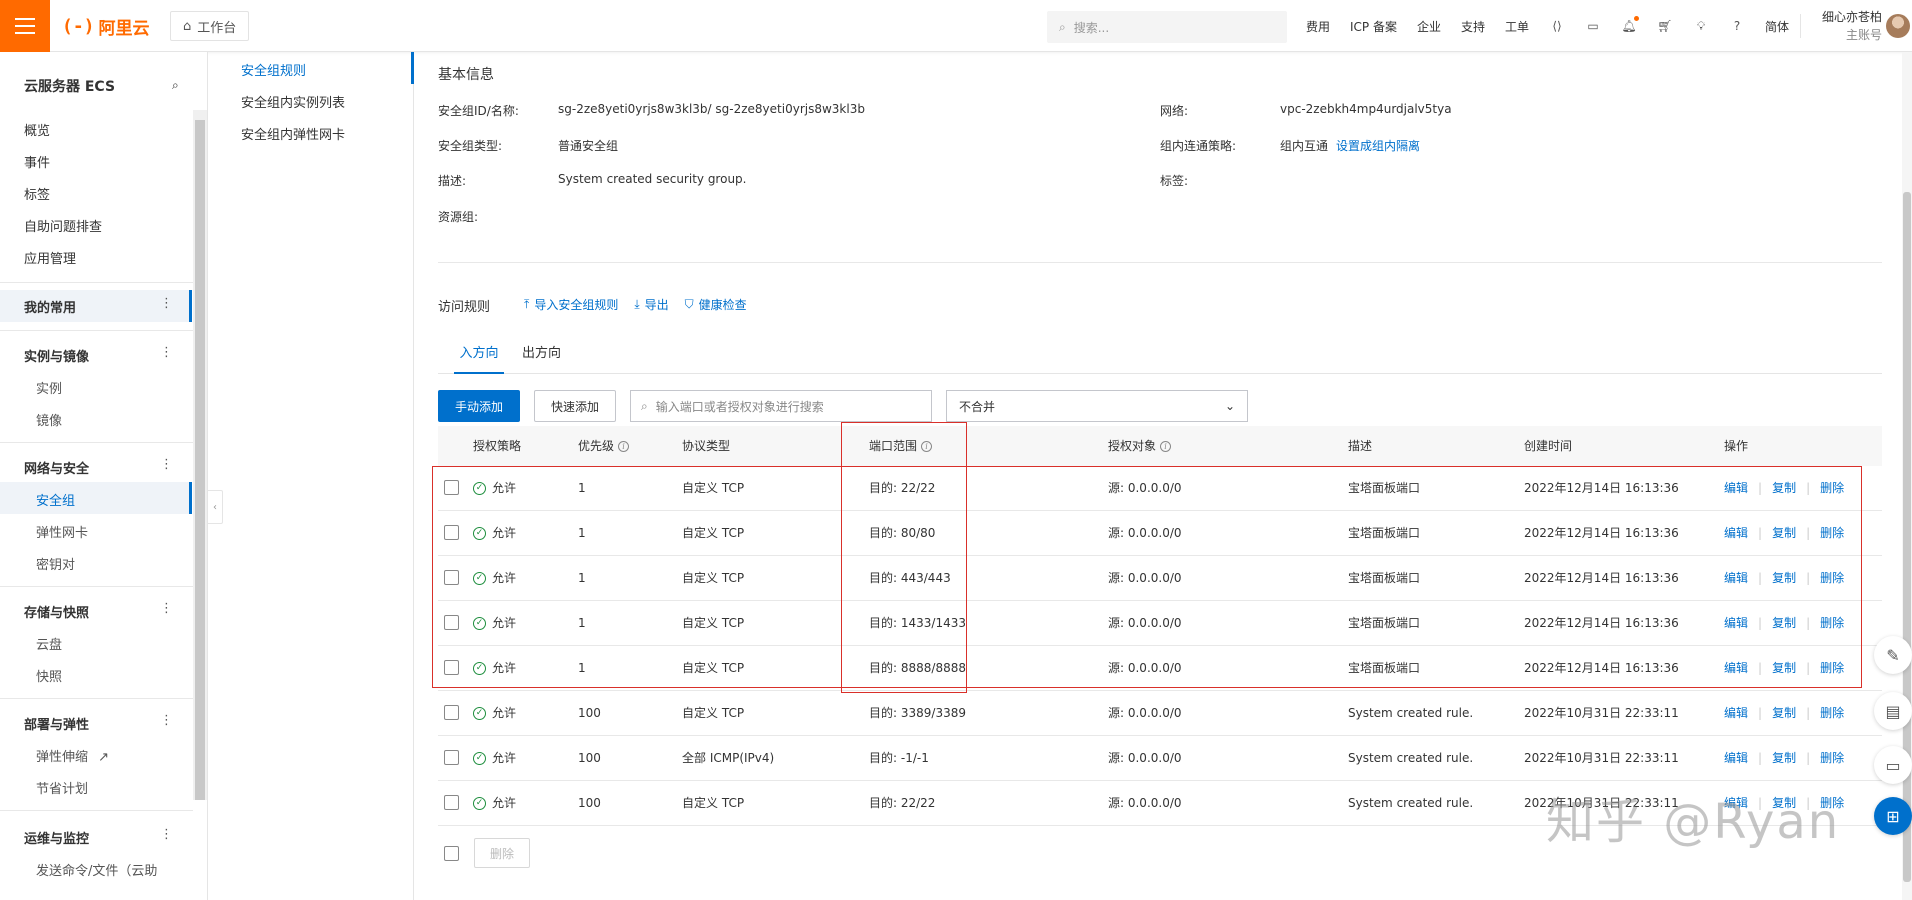 The height and width of the screenshot is (900, 1912). What do you see at coordinates (106, 26) in the screenshot?
I see `aliyun-logo: (-) 阿里云` at bounding box center [106, 26].